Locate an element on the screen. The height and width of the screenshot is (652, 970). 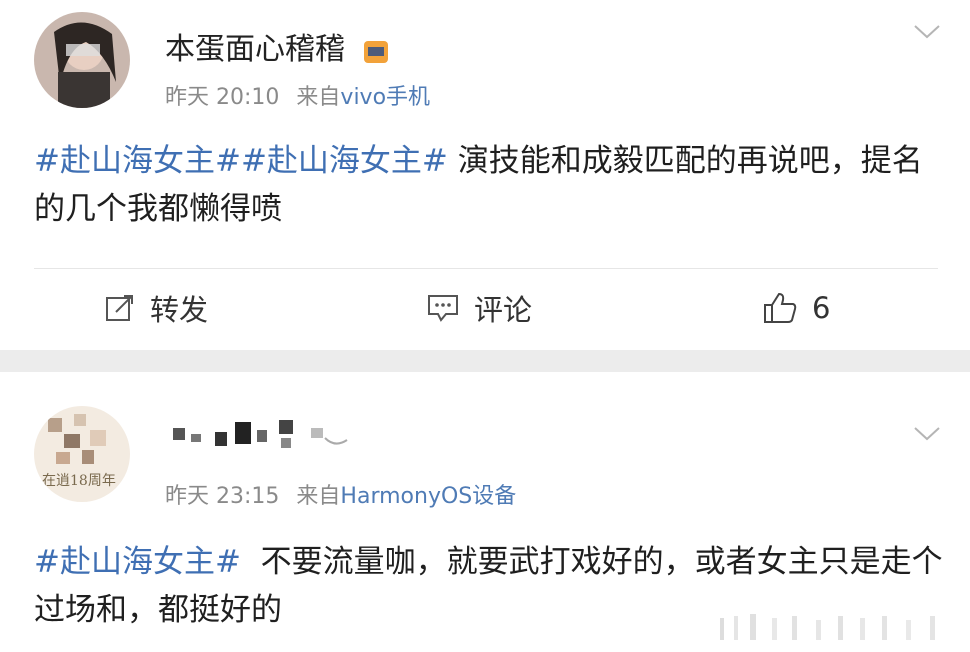
like-button: 6 is located at coordinates (796, 308).